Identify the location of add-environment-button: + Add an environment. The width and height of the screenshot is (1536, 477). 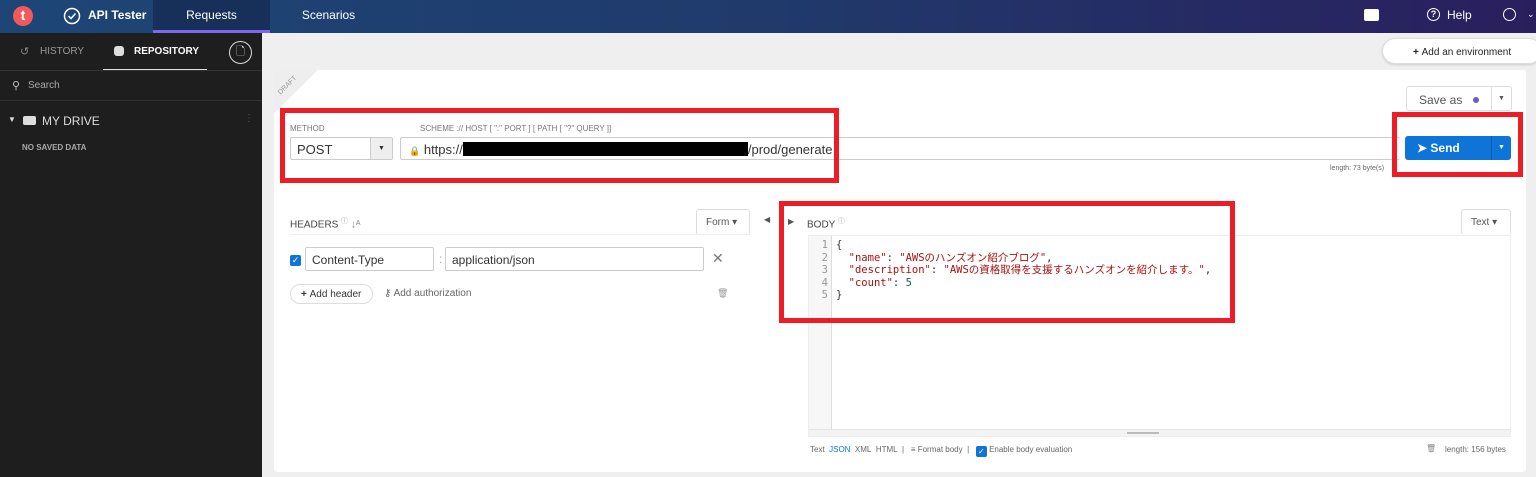
(1459, 51).